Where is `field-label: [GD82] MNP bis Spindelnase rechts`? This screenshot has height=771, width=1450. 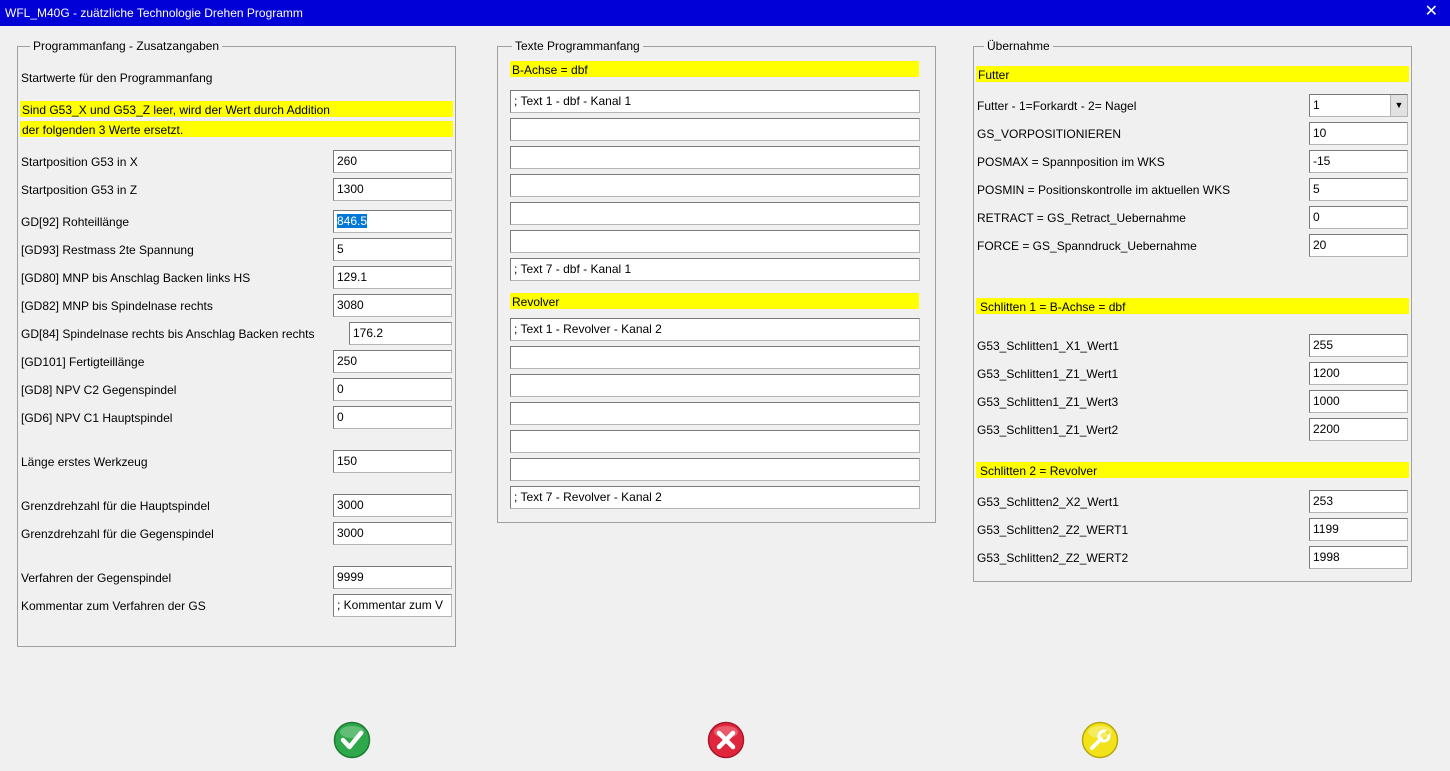 field-label: [GD82] MNP bis Spindelnase rechts is located at coordinates (117, 306).